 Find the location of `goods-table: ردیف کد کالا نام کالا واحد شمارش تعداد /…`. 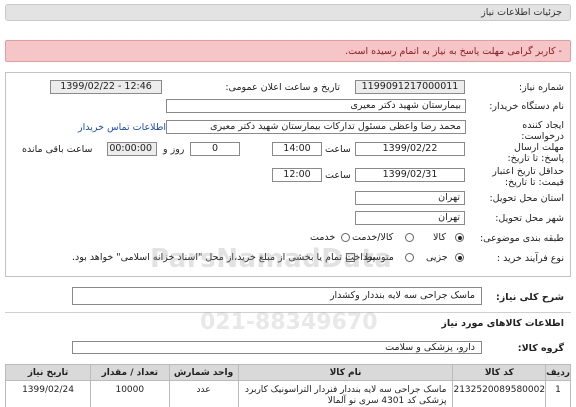

goods-table: ردیف کد کالا نام کالا واحد شمارش تعداد /… is located at coordinates (287, 385).